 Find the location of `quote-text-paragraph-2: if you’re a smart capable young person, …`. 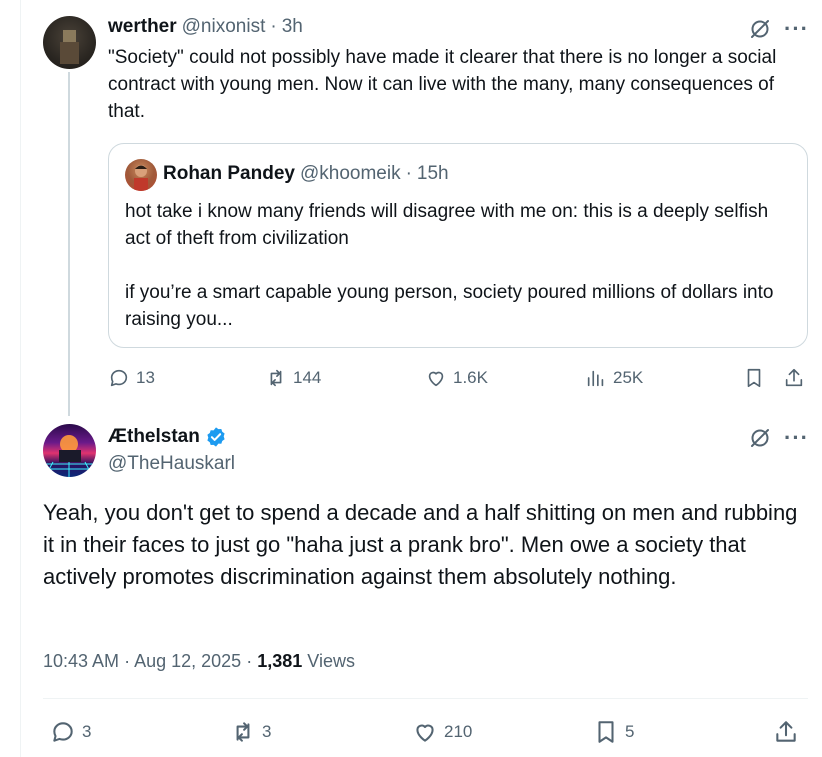

quote-text-paragraph-2: if you’re a smart capable young person, … is located at coordinates (449, 306).